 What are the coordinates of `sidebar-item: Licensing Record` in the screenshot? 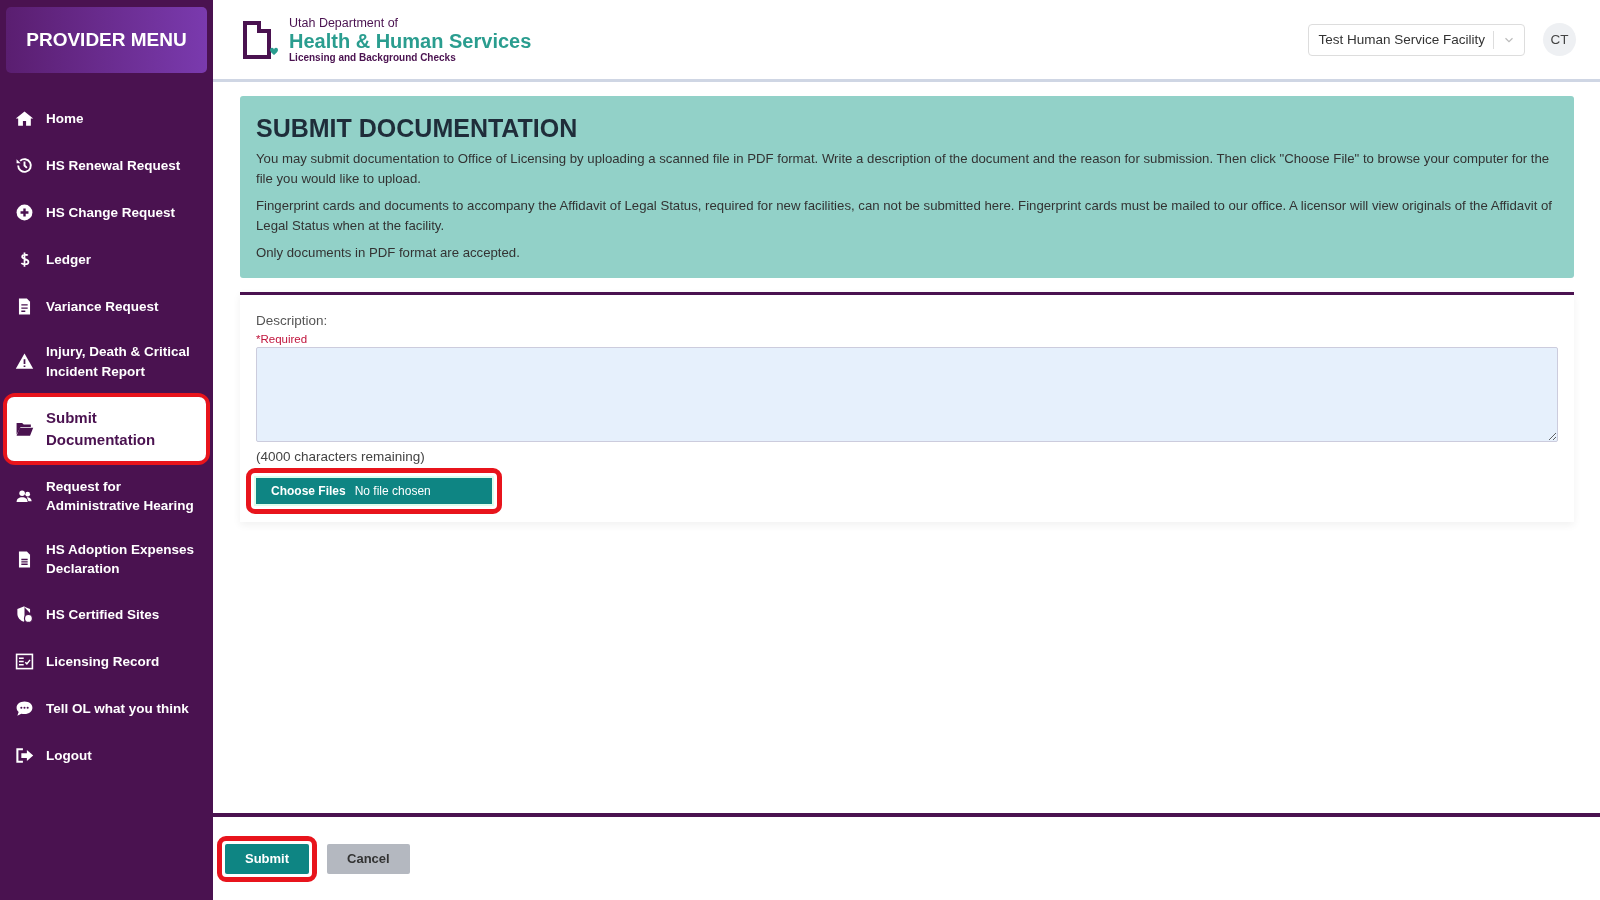 It's located at (106, 661).